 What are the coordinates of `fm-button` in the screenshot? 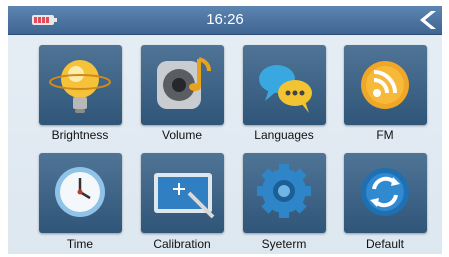 It's located at (385, 85).